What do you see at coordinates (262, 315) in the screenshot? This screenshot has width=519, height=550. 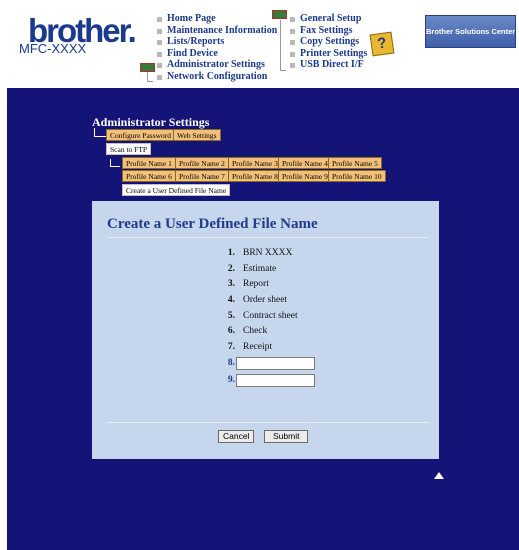 I see `list-item: 5. Contract sheet` at bounding box center [262, 315].